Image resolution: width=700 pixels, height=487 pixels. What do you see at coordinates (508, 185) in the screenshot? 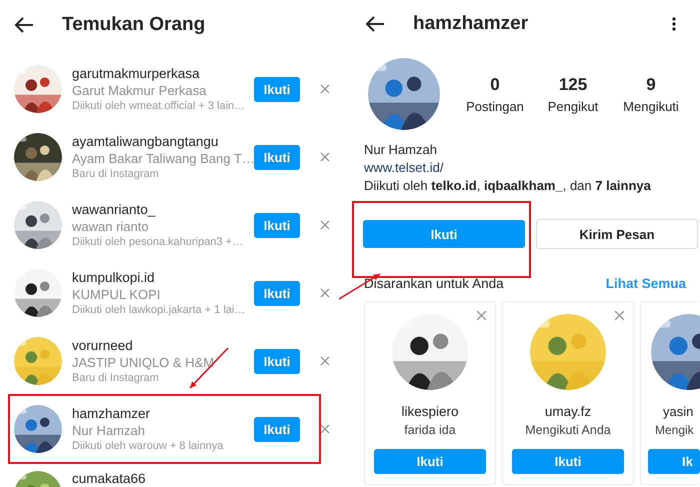
I see `followed-by-text: Diikuti oleh telko.id, iqbaalkham_, dan 7 lainnya` at bounding box center [508, 185].